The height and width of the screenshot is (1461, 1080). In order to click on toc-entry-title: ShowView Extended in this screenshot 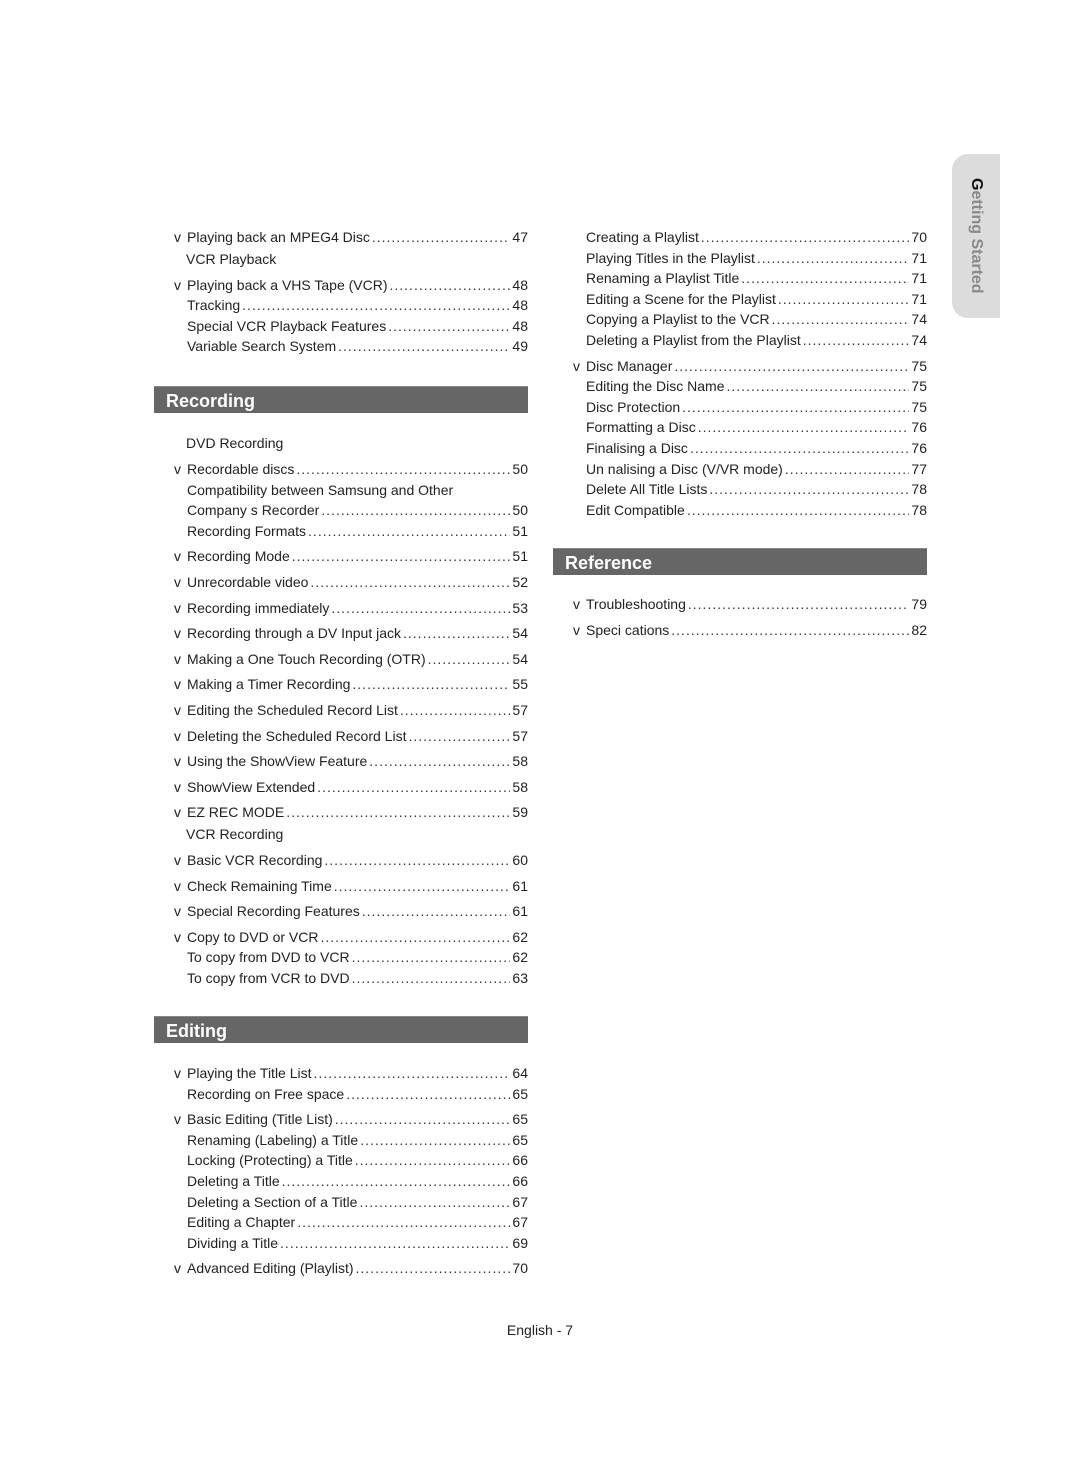, I will do `click(251, 786)`.